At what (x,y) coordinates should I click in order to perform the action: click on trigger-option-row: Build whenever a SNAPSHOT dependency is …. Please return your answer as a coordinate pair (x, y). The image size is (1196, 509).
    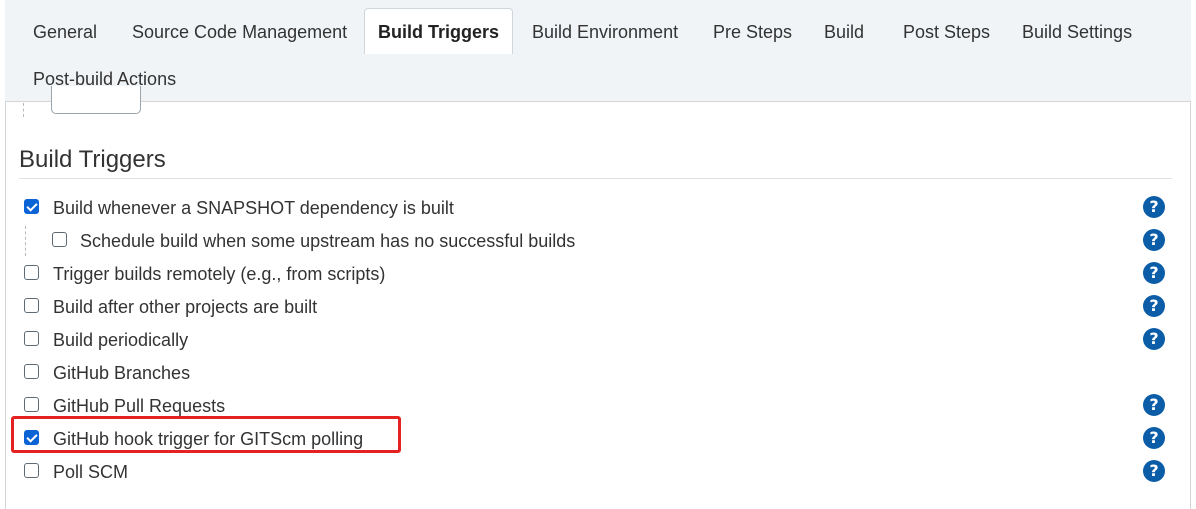
    Looking at the image, I should click on (598, 207).